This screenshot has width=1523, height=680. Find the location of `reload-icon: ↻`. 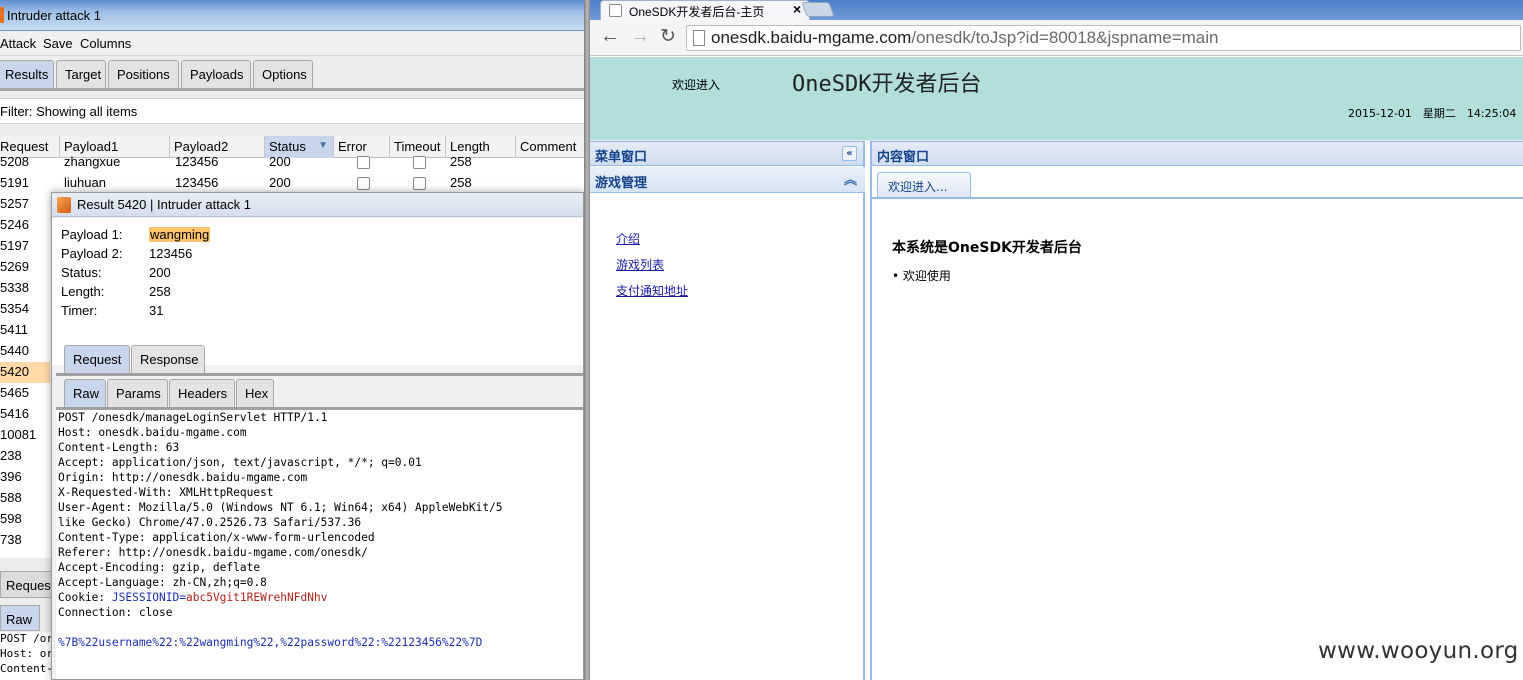

reload-icon: ↻ is located at coordinates (668, 36).